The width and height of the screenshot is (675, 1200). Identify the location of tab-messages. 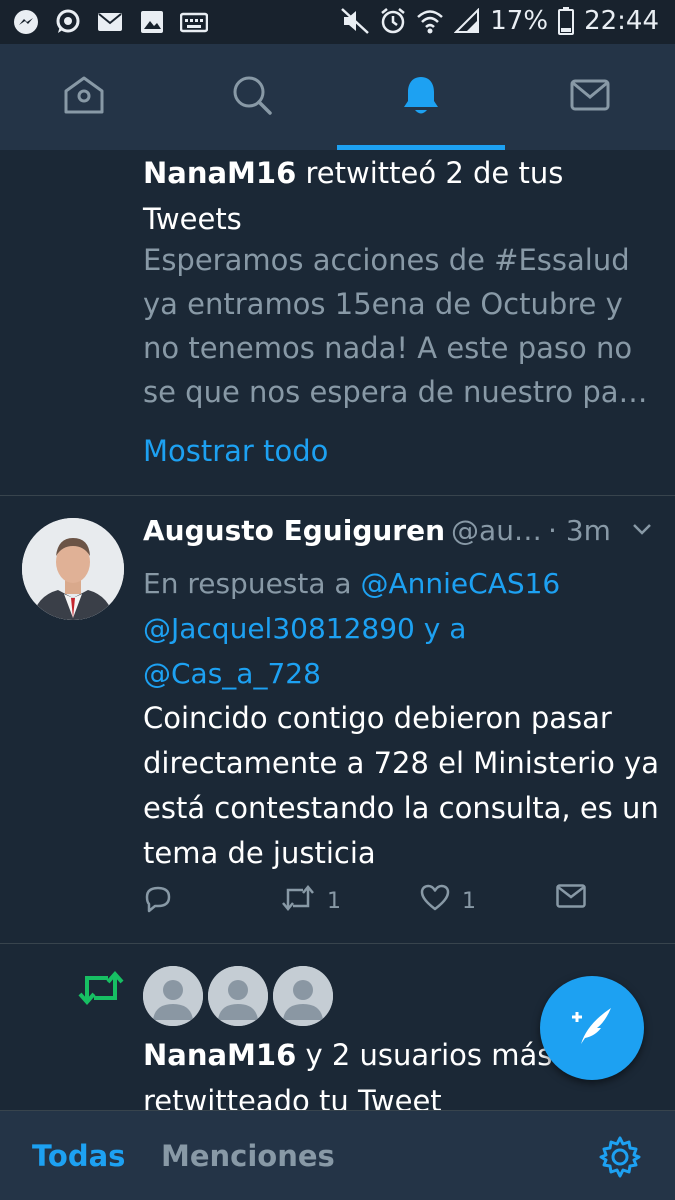
(590, 97).